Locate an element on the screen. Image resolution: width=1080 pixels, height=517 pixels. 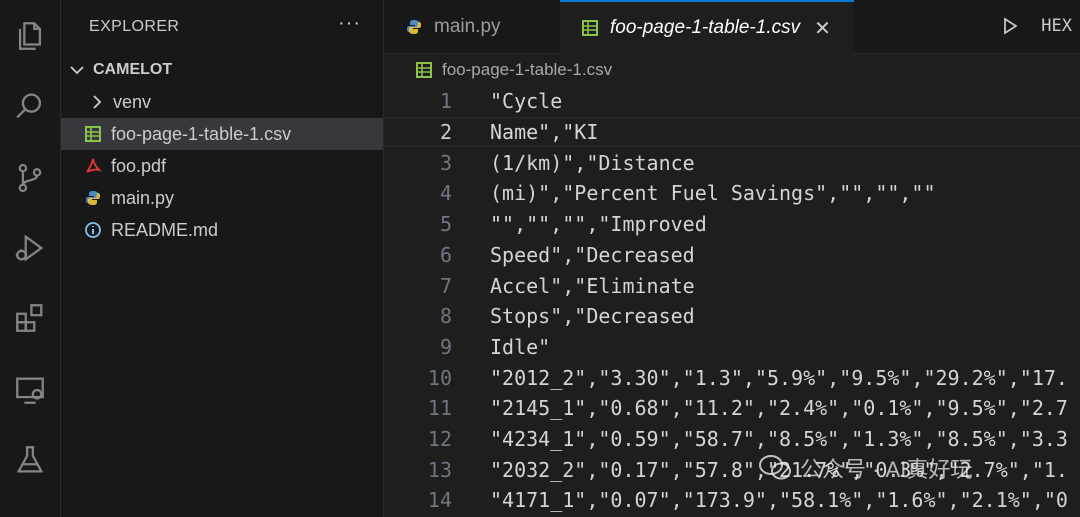
tree-item-label: foo.pdf is located at coordinates (139, 165).